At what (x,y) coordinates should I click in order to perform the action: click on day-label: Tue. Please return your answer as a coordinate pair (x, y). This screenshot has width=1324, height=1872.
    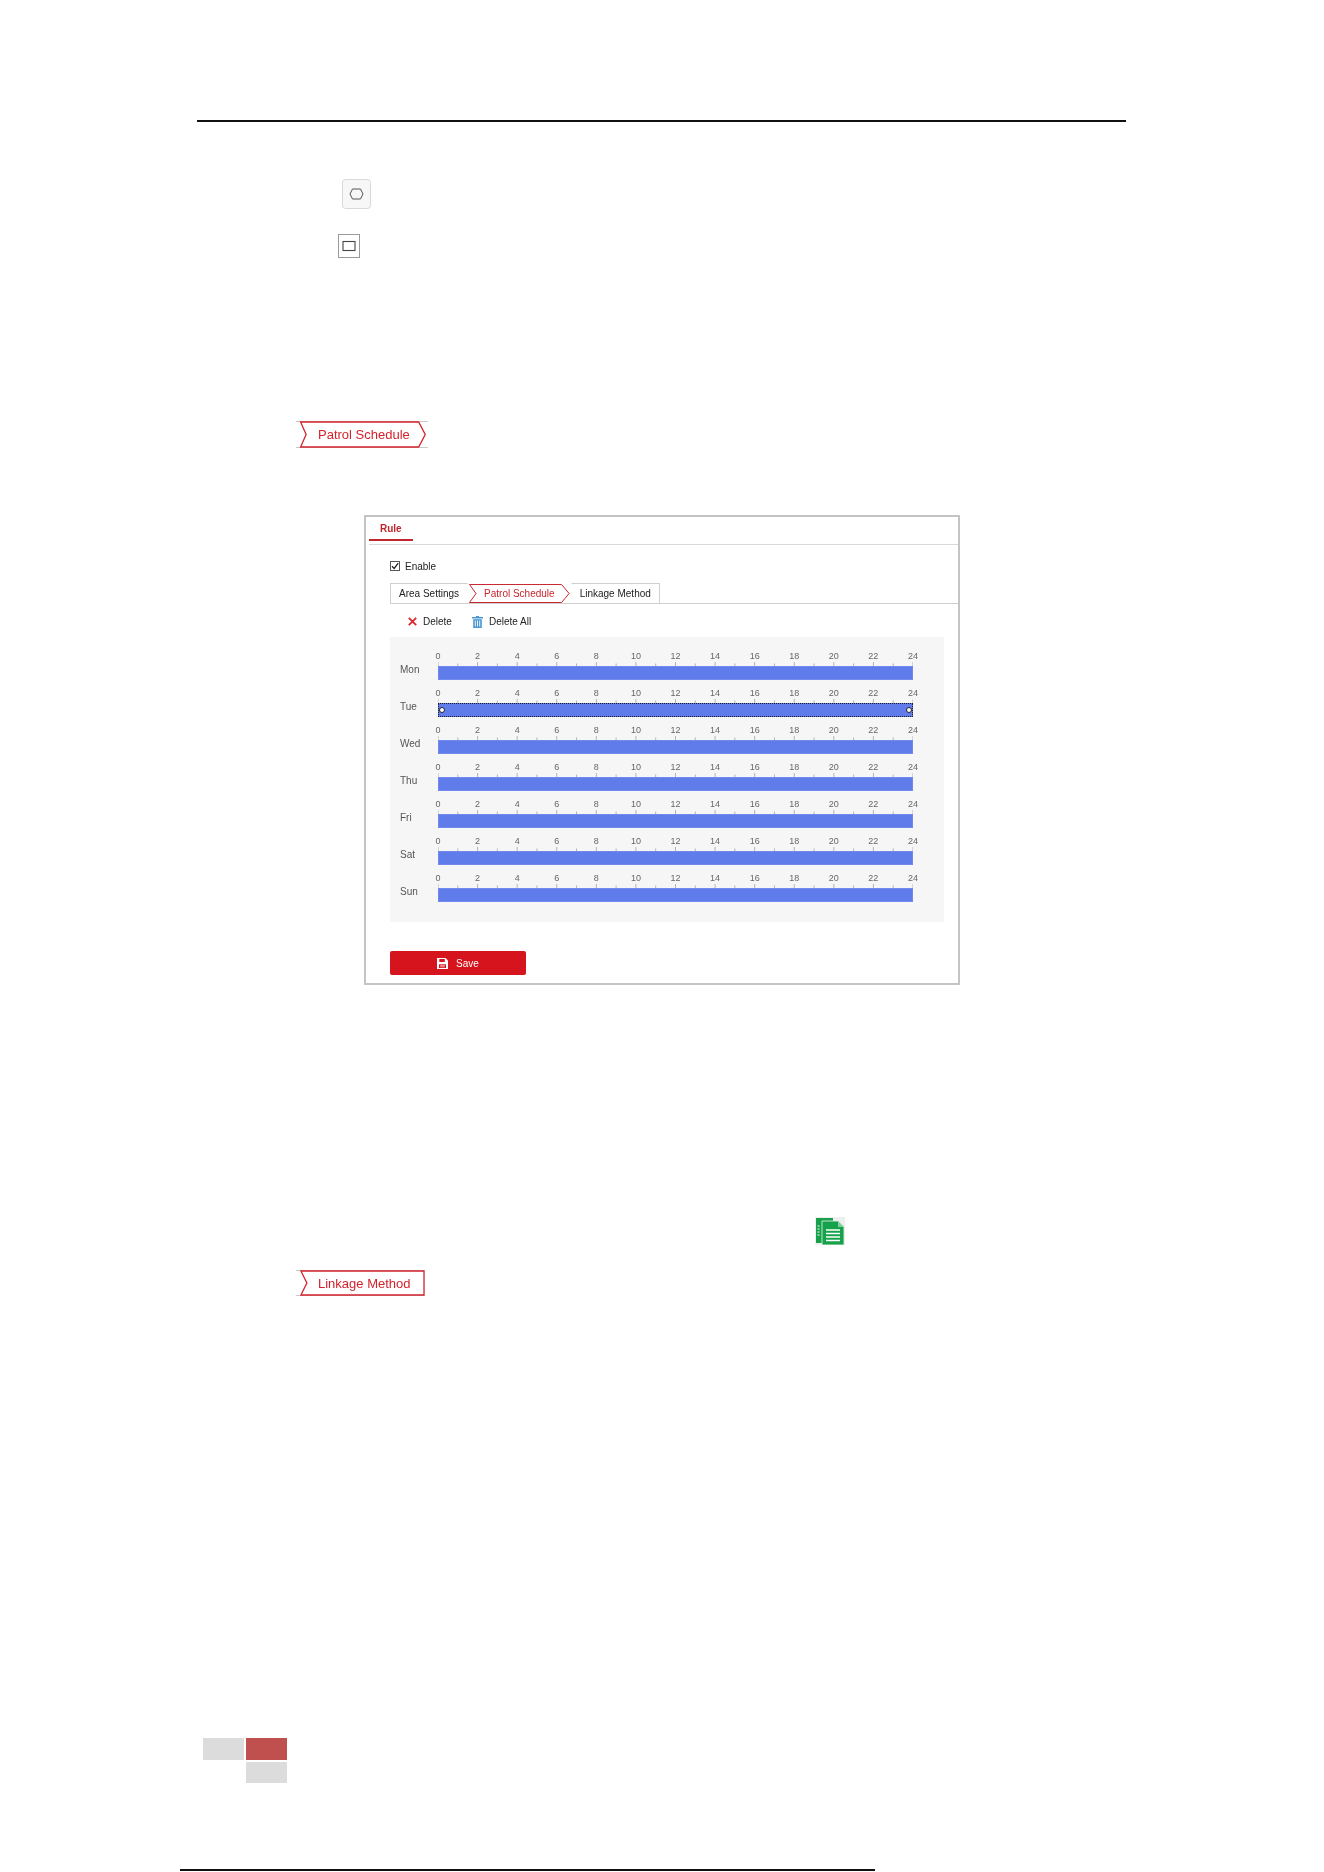
    Looking at the image, I should click on (408, 707).